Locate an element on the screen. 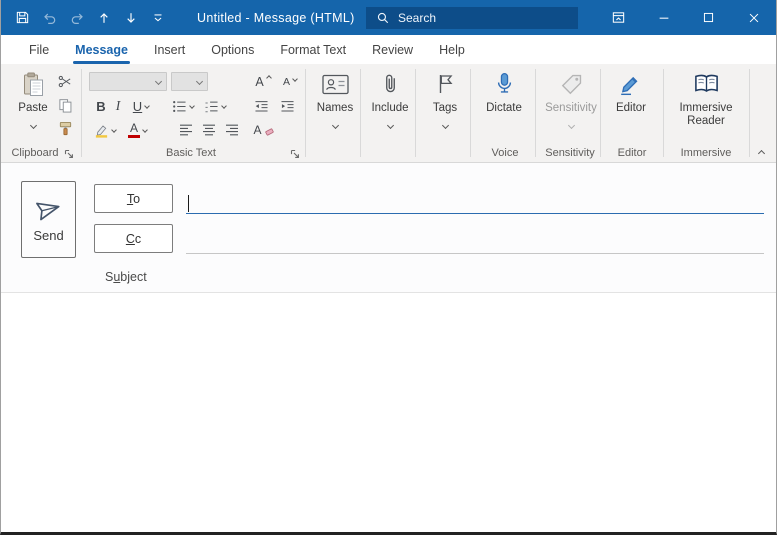  tab-format-text: Format Text is located at coordinates (313, 49).